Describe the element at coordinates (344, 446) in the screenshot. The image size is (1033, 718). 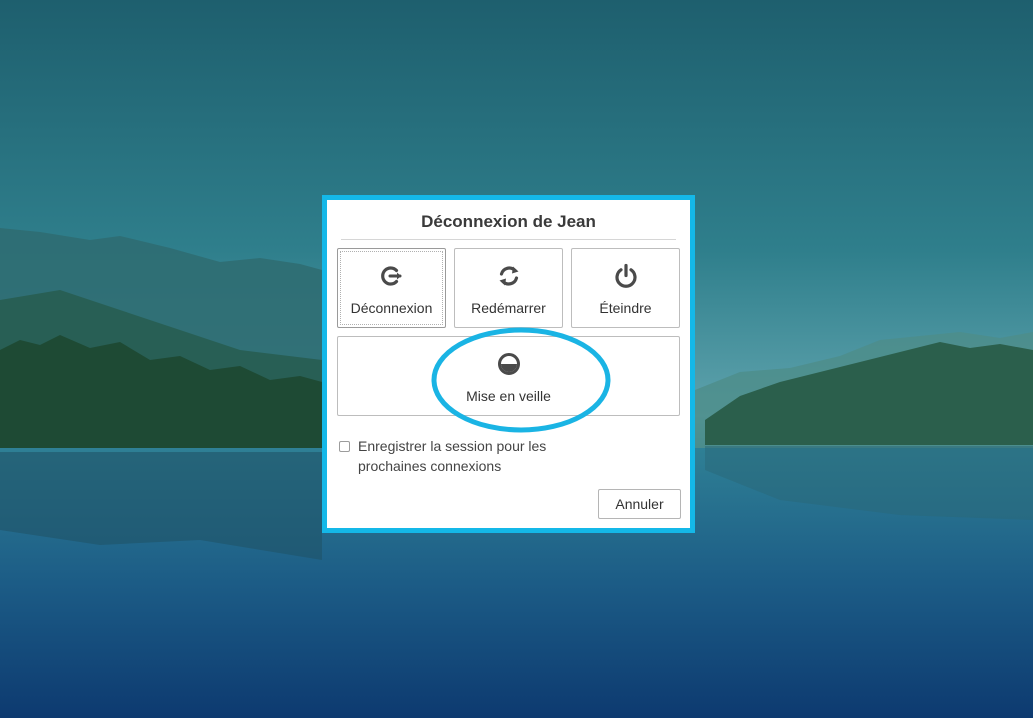
I see `save-session-checkbox` at that location.